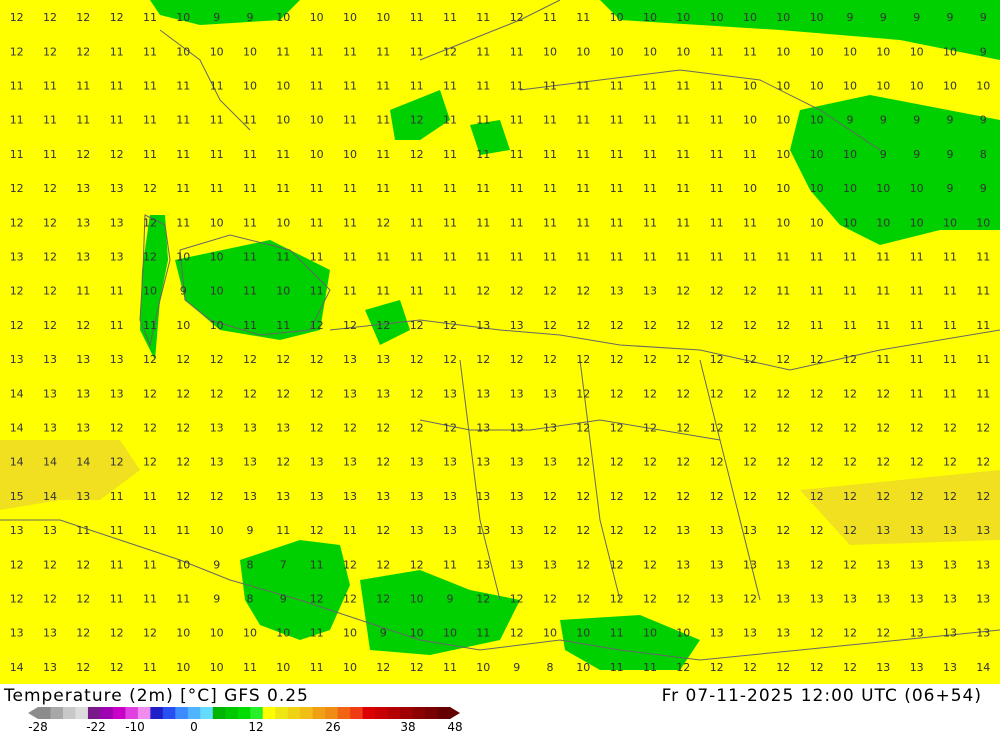  I want to click on scale-label: 38, so click(407, 726).